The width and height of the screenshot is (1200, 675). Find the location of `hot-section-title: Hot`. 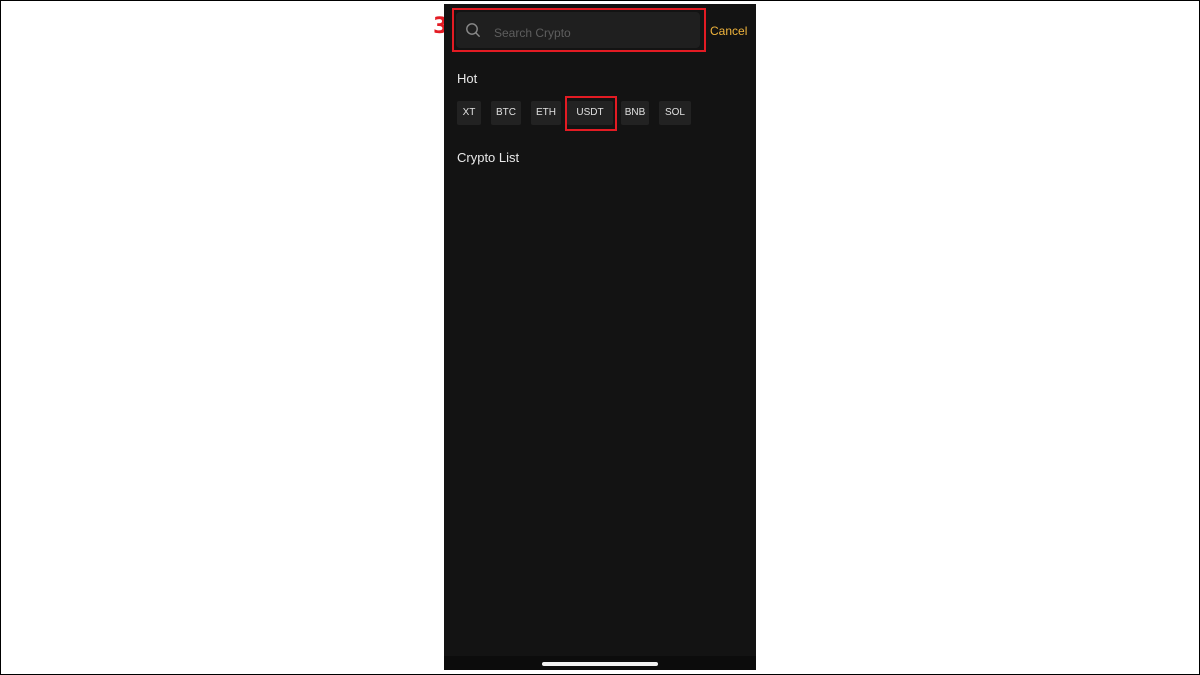

hot-section-title: Hot is located at coordinates (467, 78).